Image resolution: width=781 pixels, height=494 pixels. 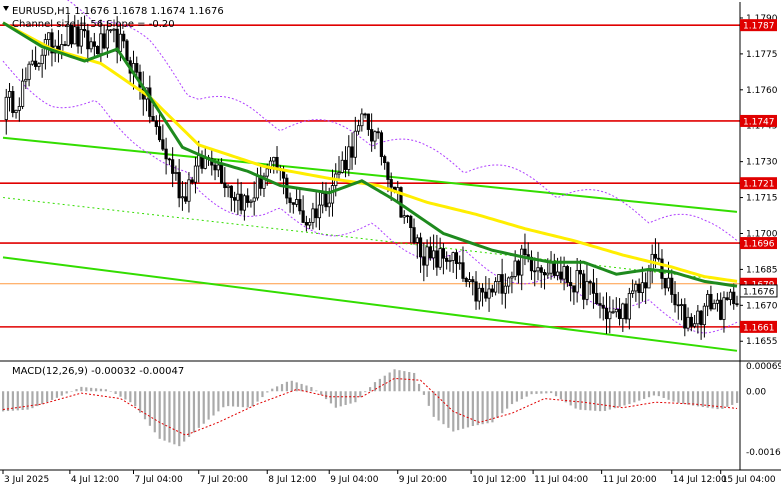 I want to click on price-tick-label: 1.1655, so click(x=762, y=342).